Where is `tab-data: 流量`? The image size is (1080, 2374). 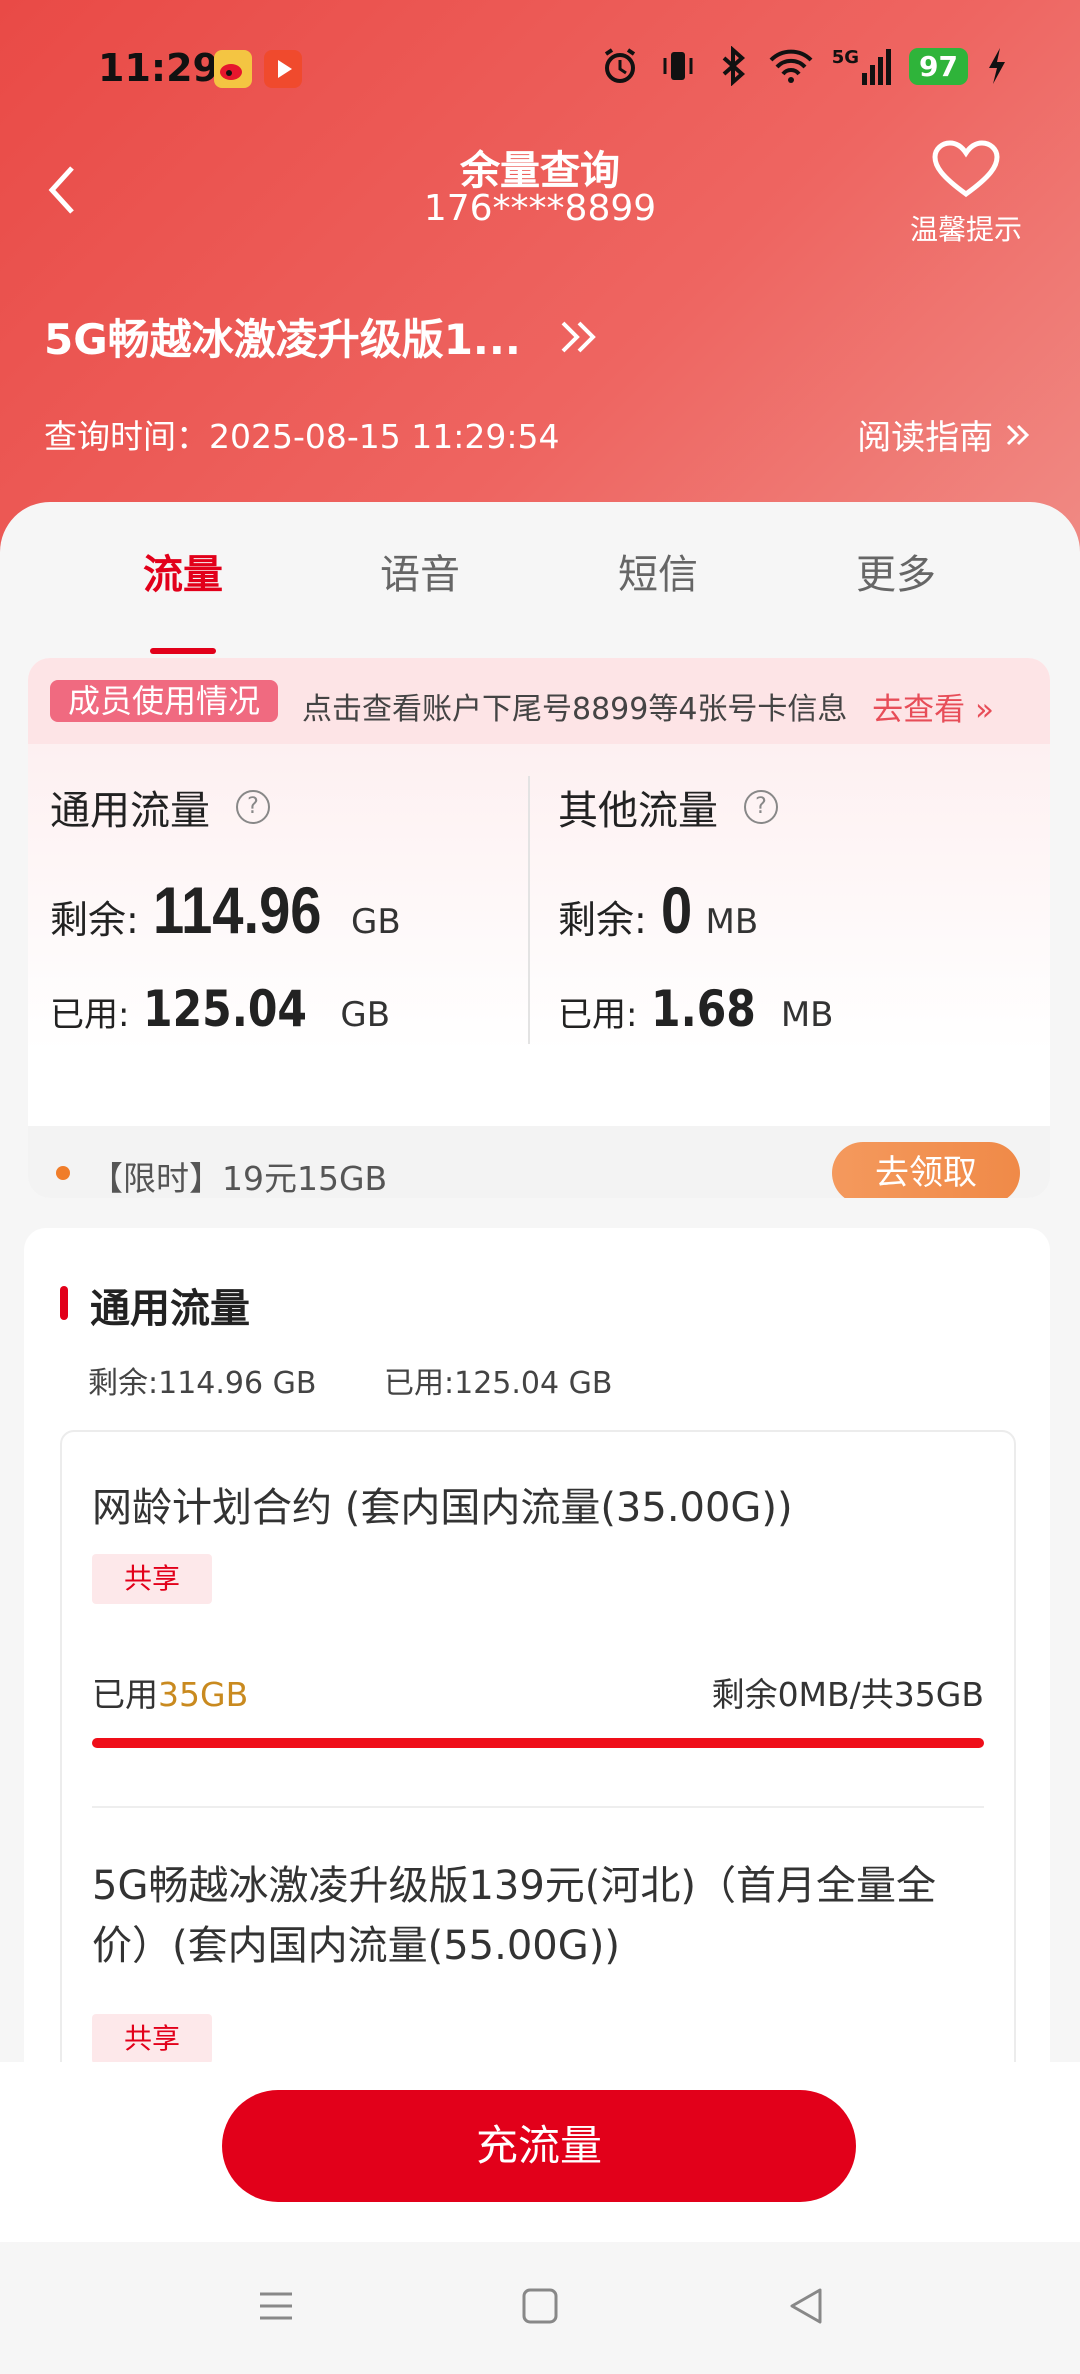
tab-data: 流量 is located at coordinates (183, 571).